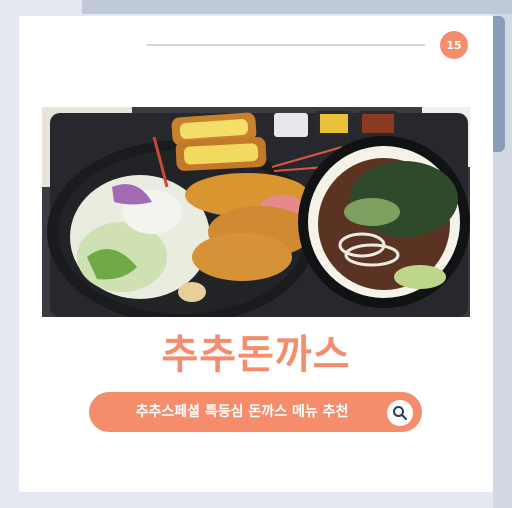 The height and width of the screenshot is (508, 512). I want to click on restaurant-title: 추추돈까스, so click(256, 355).